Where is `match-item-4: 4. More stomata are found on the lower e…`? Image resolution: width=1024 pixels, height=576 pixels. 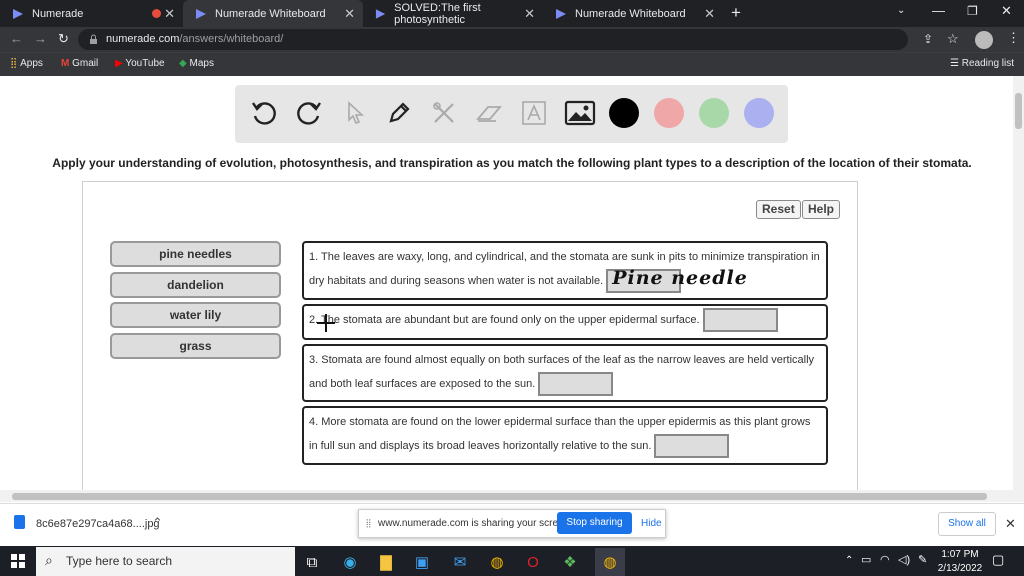
match-item-4: 4. More stomata are found on the lower e… is located at coordinates (565, 435).